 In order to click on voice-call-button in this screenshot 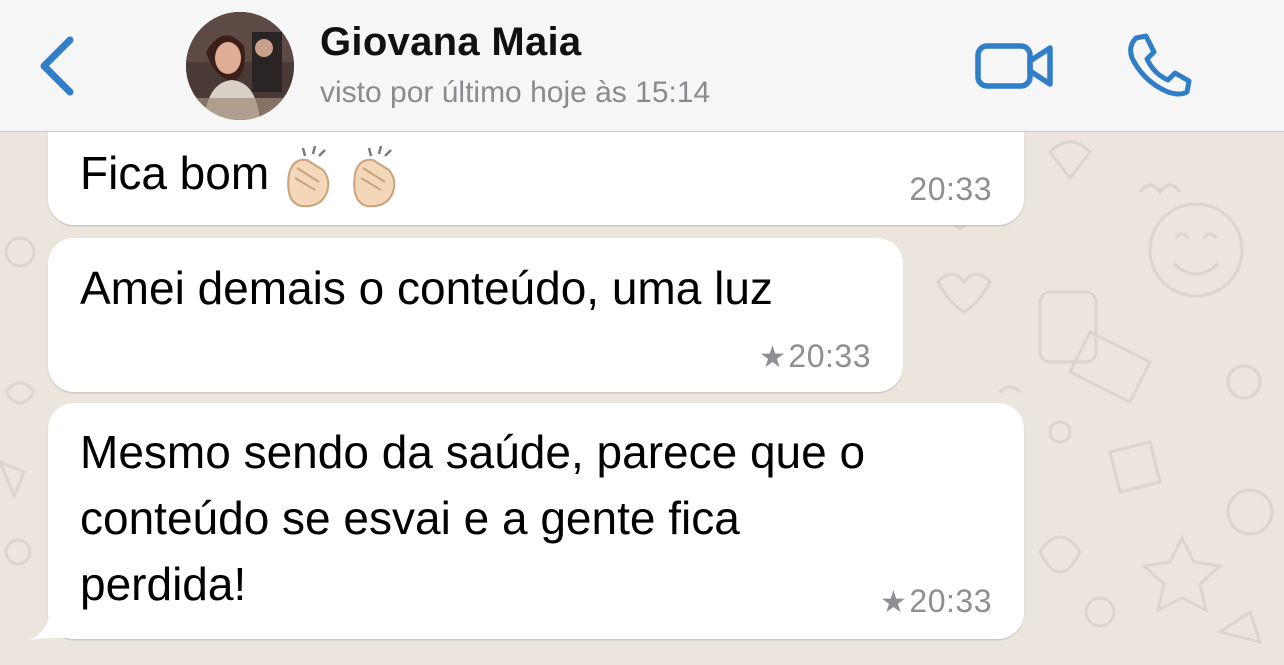, I will do `click(1158, 65)`.